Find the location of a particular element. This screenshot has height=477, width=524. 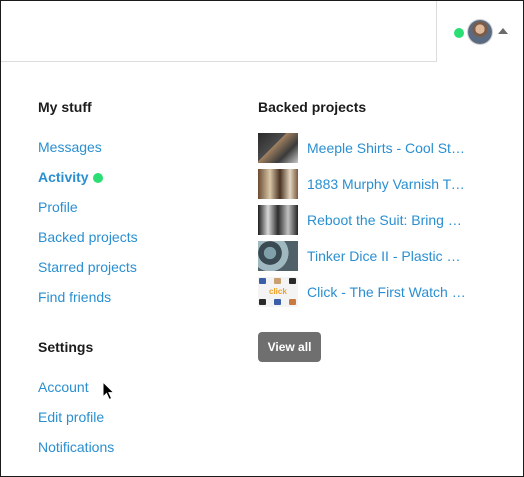

menu-item-messages: Messages is located at coordinates (70, 147).